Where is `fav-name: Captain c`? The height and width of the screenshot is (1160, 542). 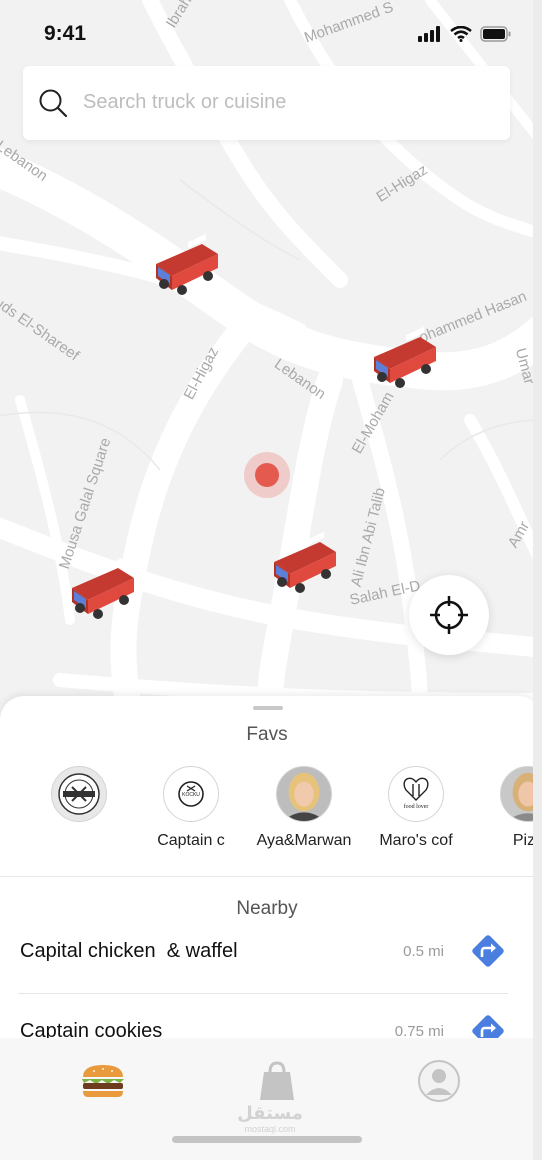 fav-name: Captain c is located at coordinates (191, 840).